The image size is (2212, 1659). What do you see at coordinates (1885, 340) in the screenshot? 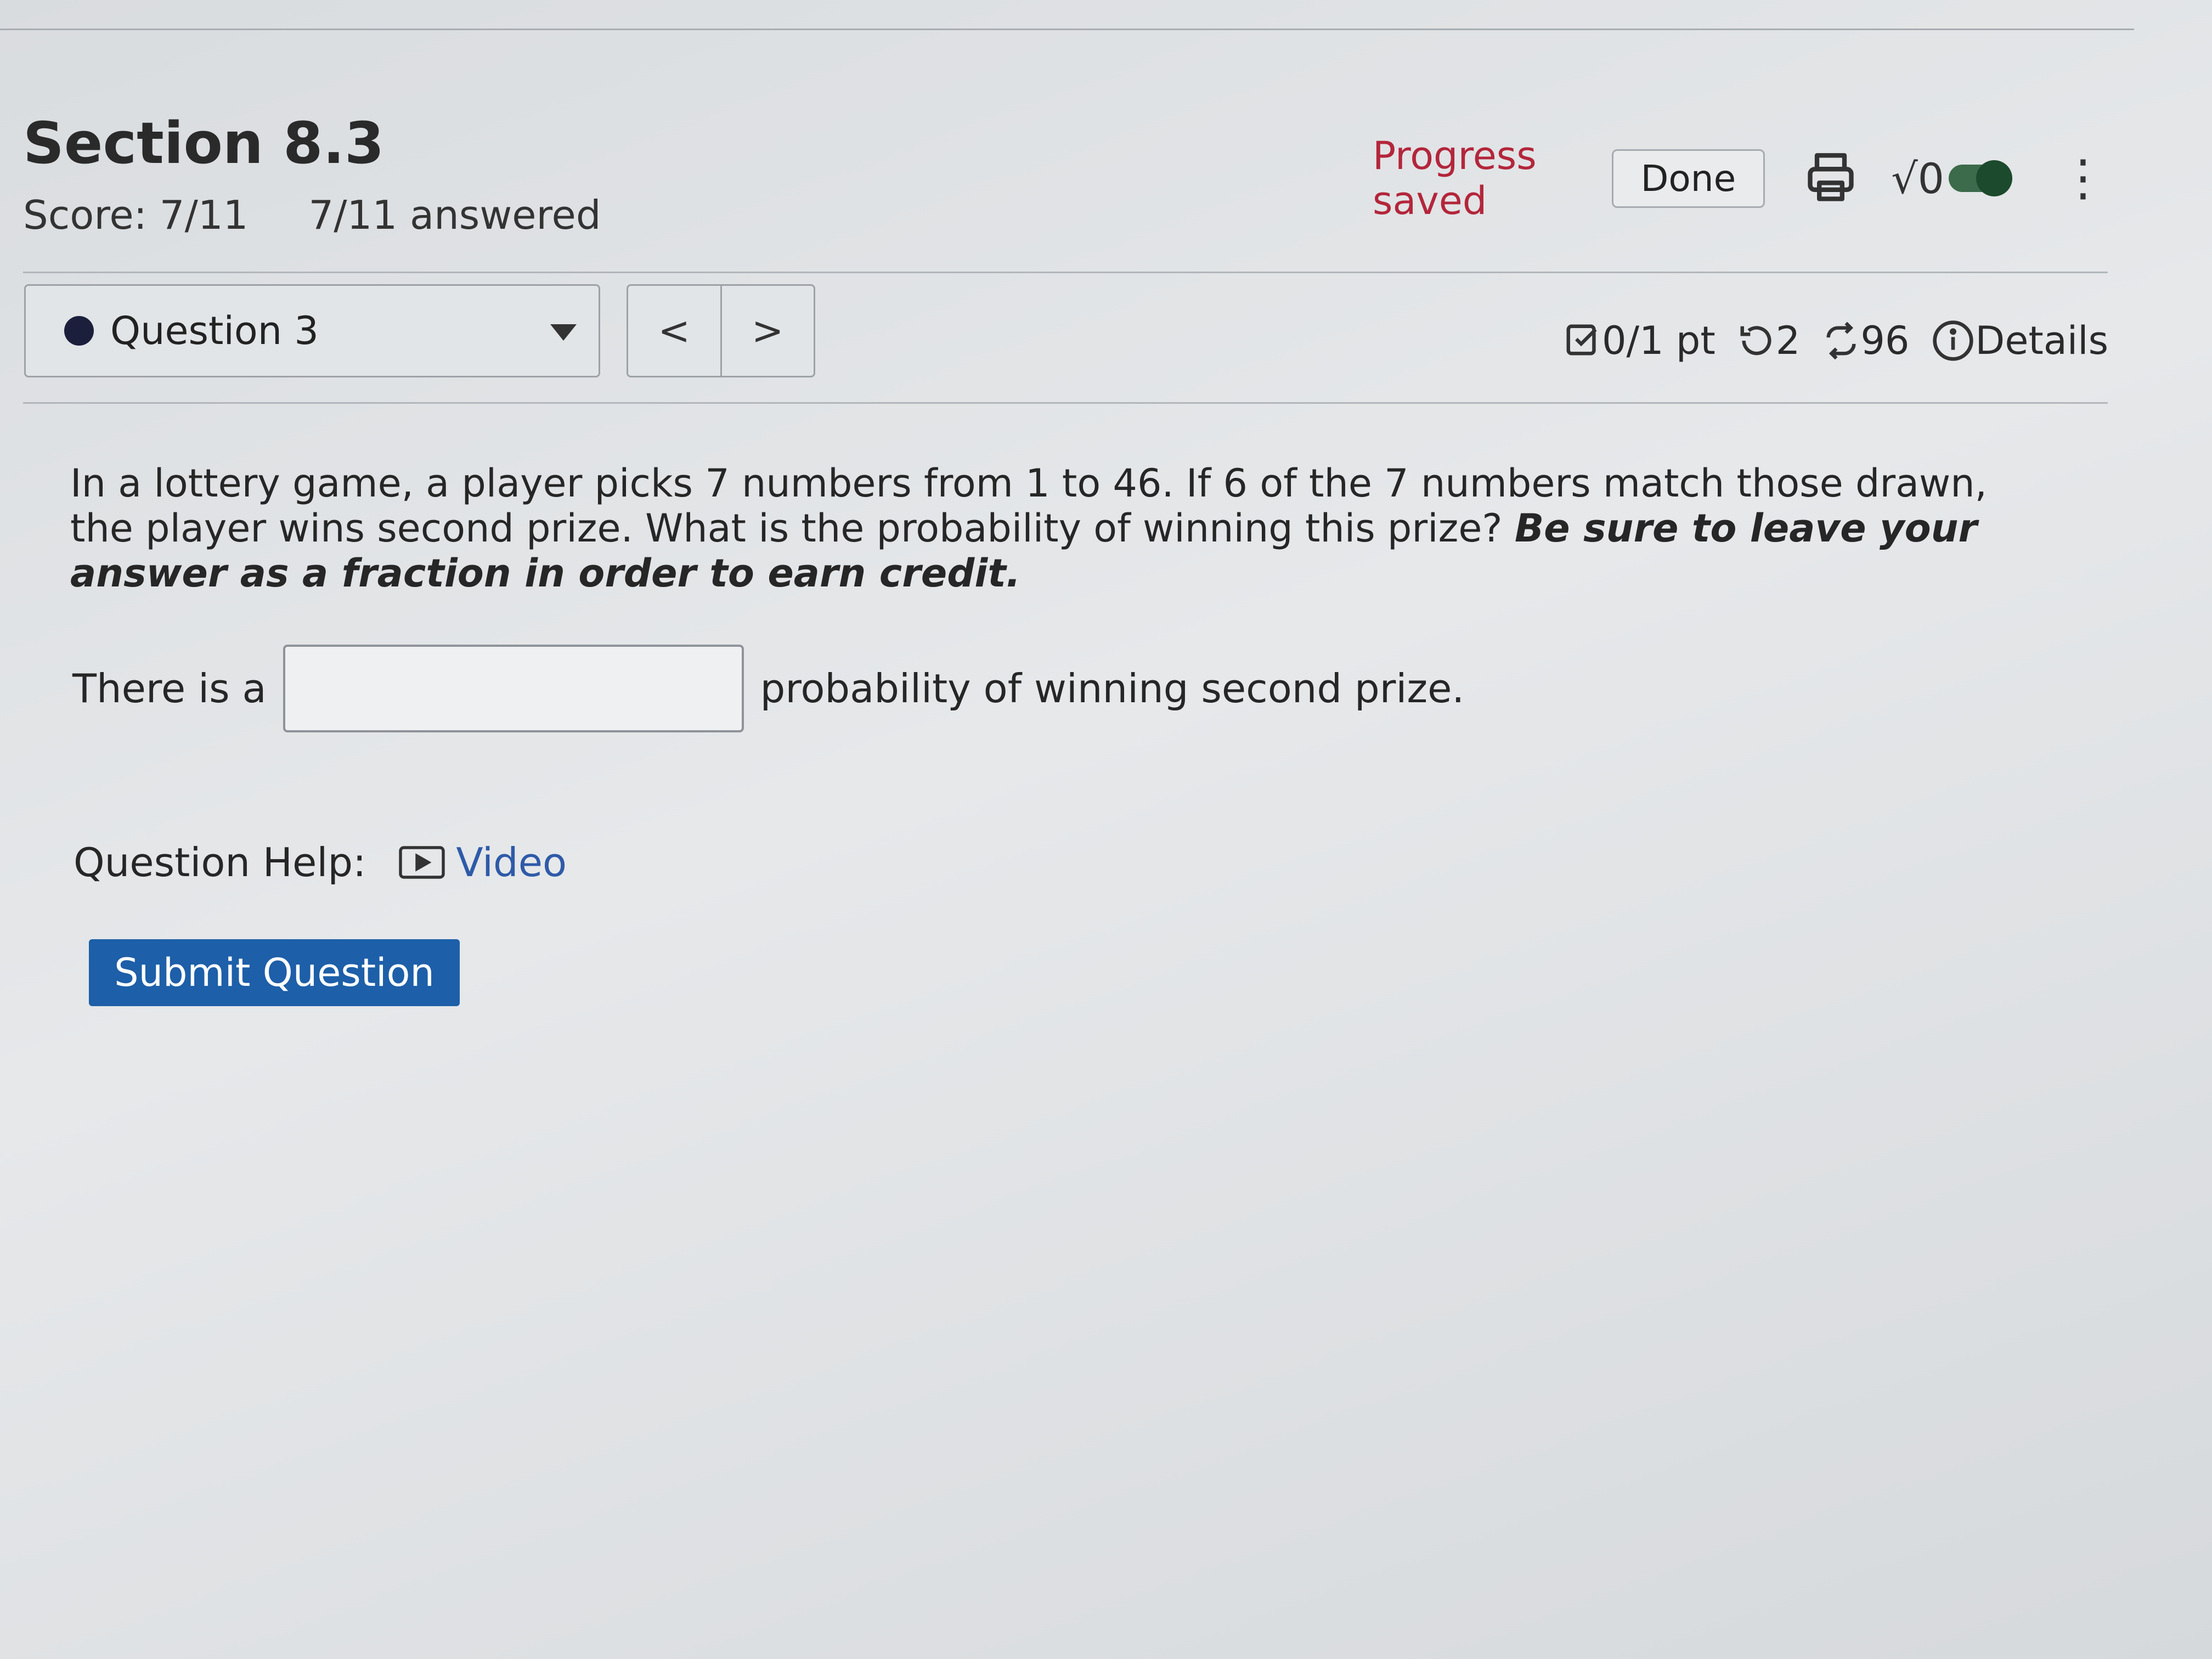
I see `attempts-text: 96` at bounding box center [1885, 340].